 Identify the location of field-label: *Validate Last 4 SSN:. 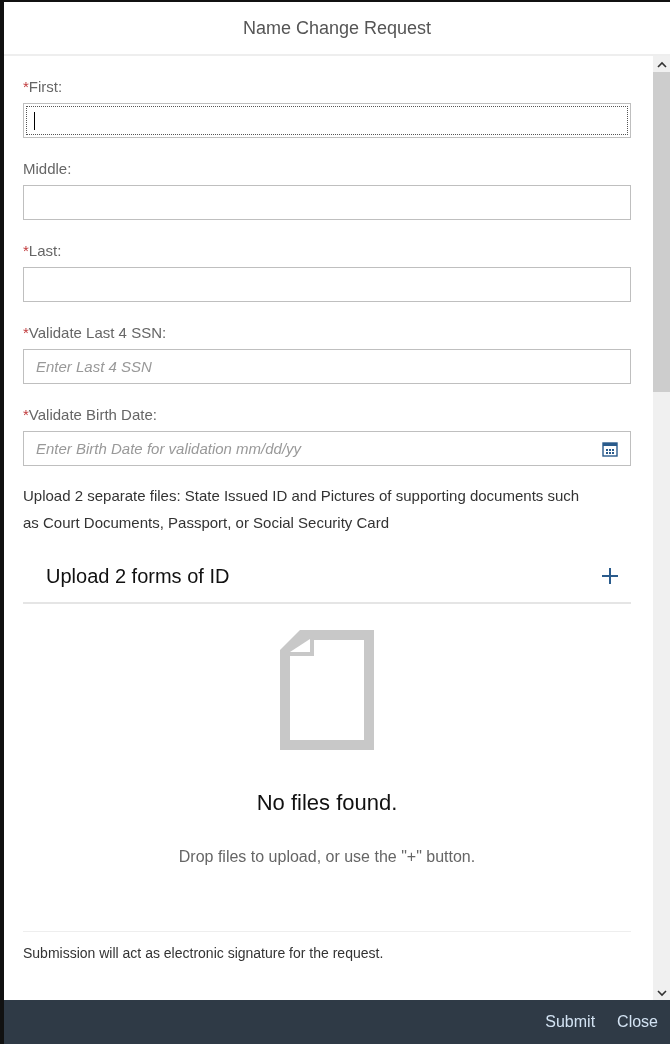
(95, 332).